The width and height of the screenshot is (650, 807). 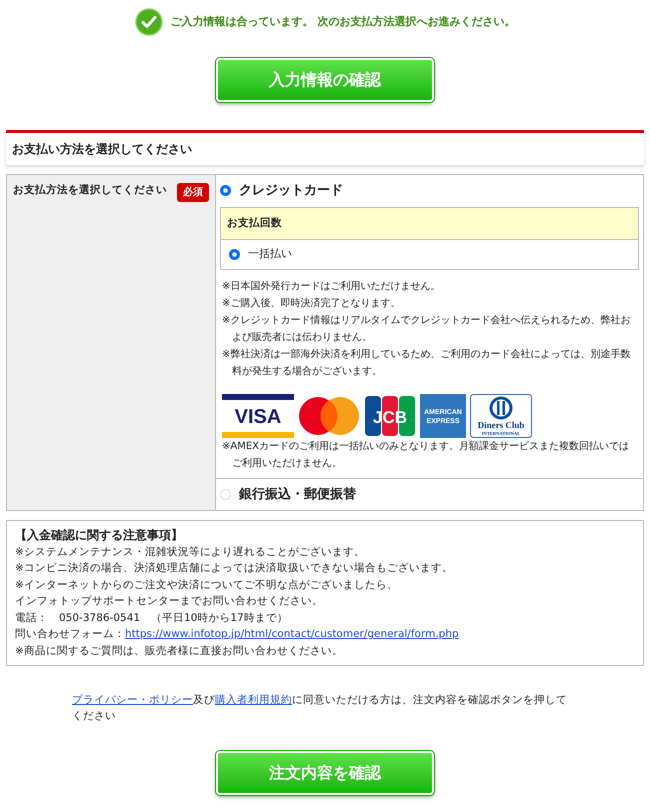 What do you see at coordinates (312, 303) in the screenshot?
I see `note-text: ※ご購入後、即時決済完了となります。` at bounding box center [312, 303].